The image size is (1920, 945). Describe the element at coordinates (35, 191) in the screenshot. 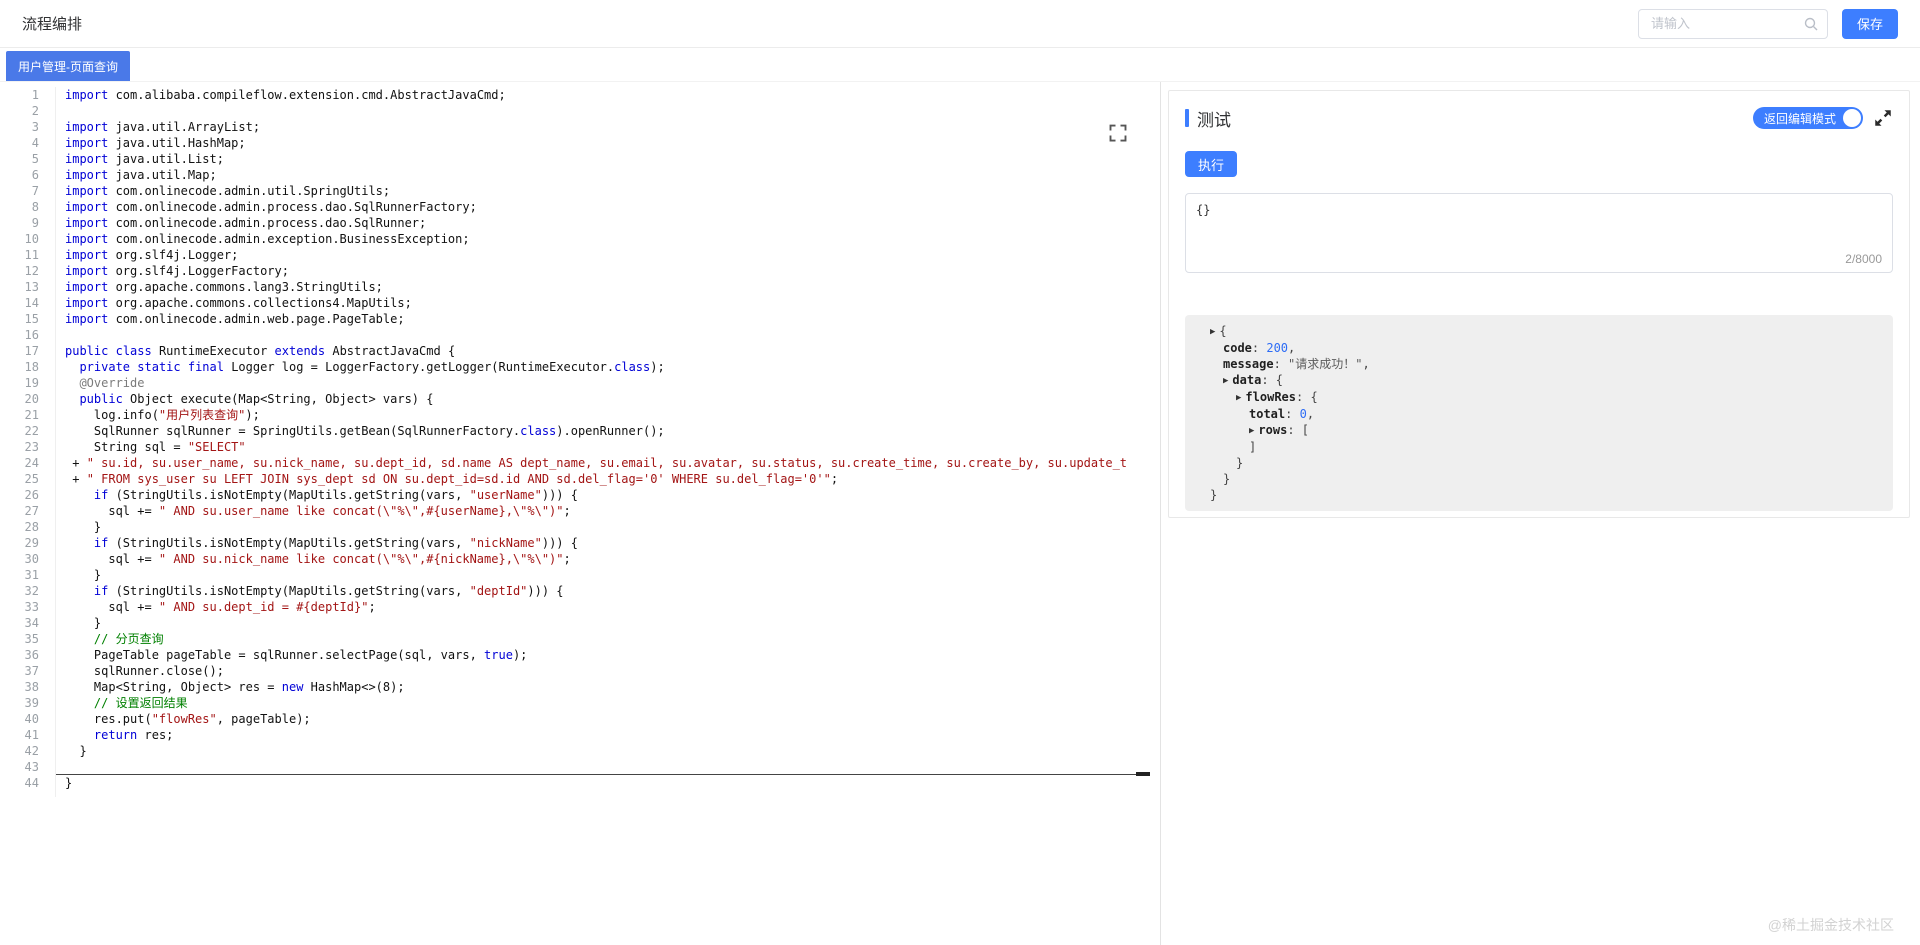

I see `line-number: 7` at that location.